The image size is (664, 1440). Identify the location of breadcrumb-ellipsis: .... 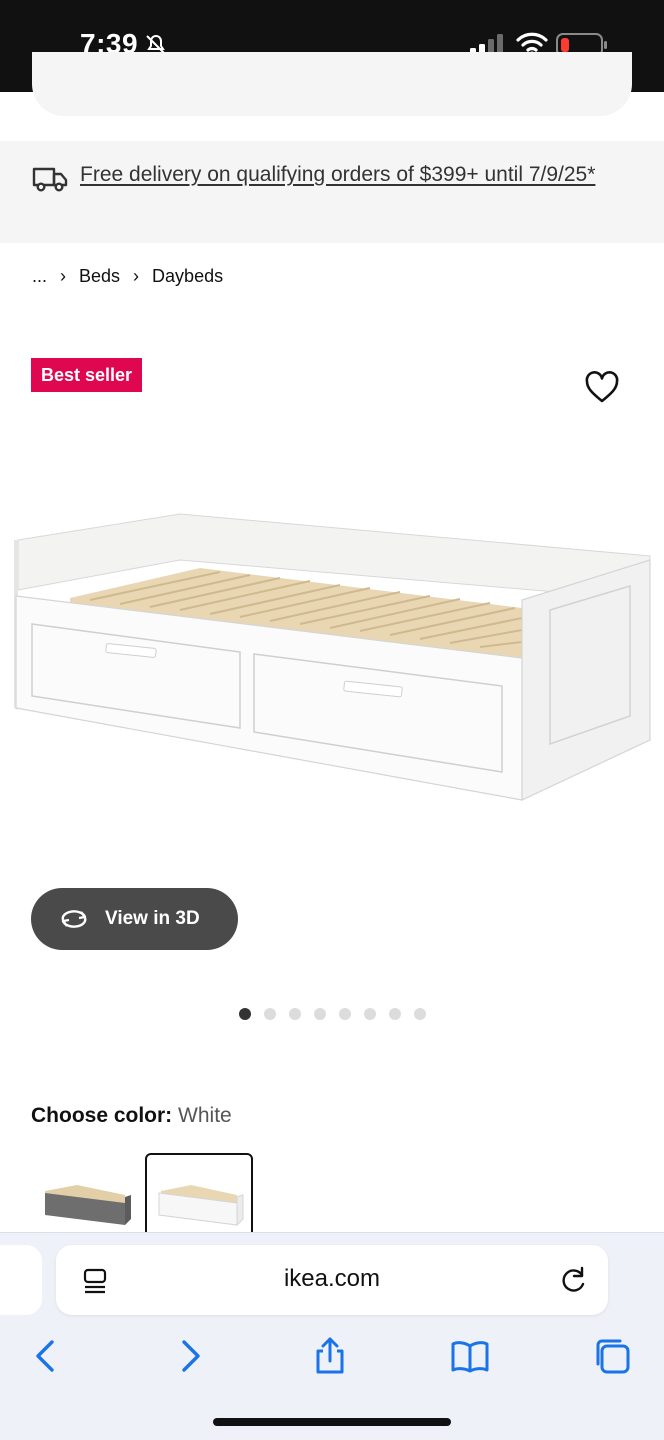
(39, 276).